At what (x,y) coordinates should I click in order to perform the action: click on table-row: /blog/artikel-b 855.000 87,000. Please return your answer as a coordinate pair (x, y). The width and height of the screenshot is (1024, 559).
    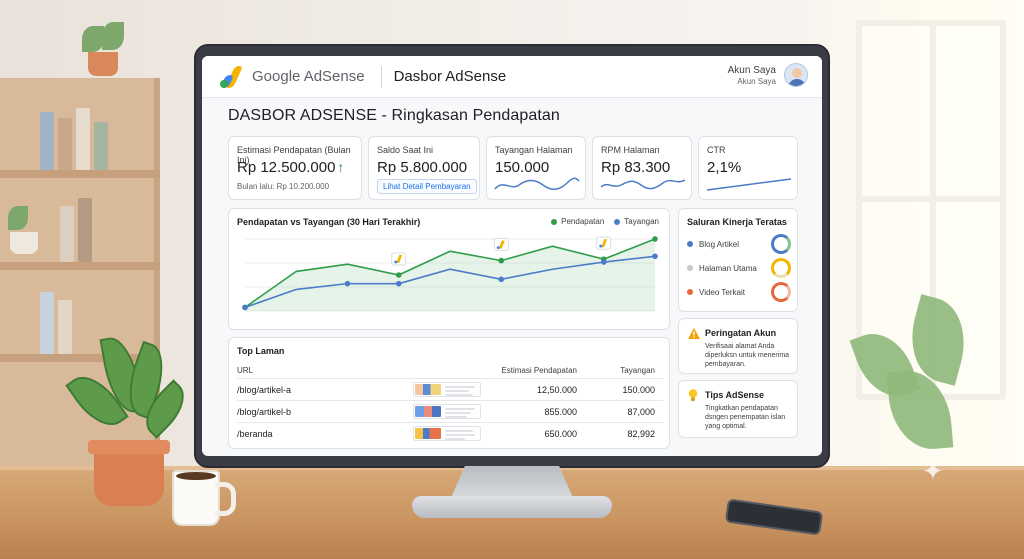
    Looking at the image, I should click on (450, 411).